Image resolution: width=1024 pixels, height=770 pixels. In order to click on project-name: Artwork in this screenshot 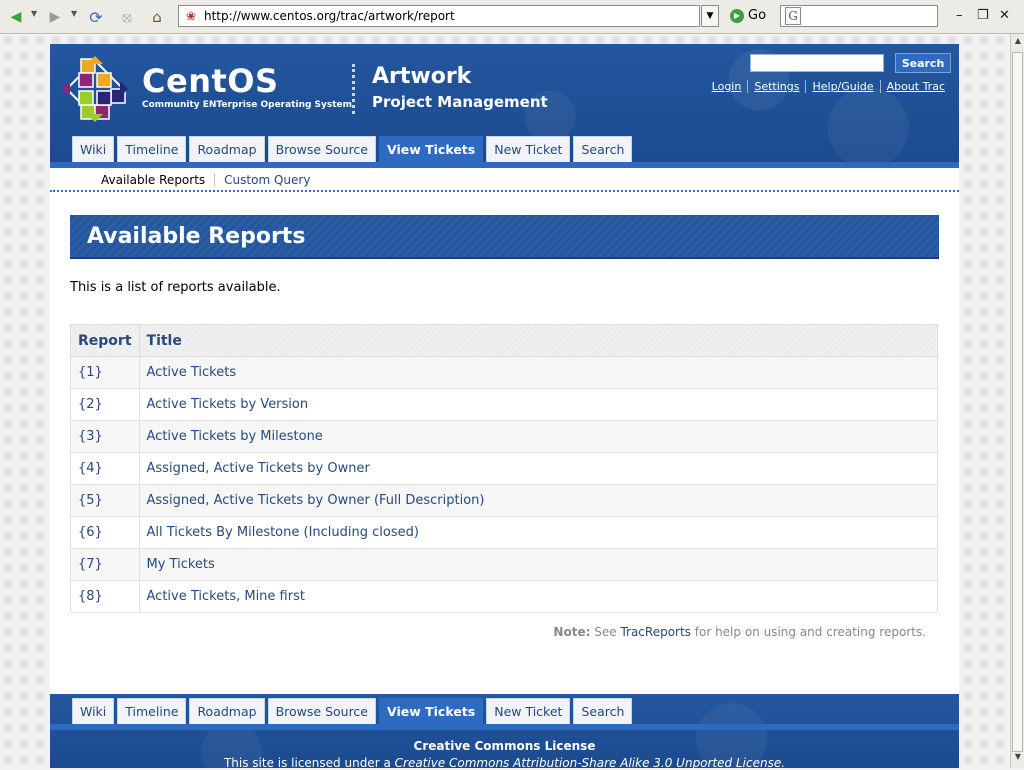, I will do `click(422, 76)`.